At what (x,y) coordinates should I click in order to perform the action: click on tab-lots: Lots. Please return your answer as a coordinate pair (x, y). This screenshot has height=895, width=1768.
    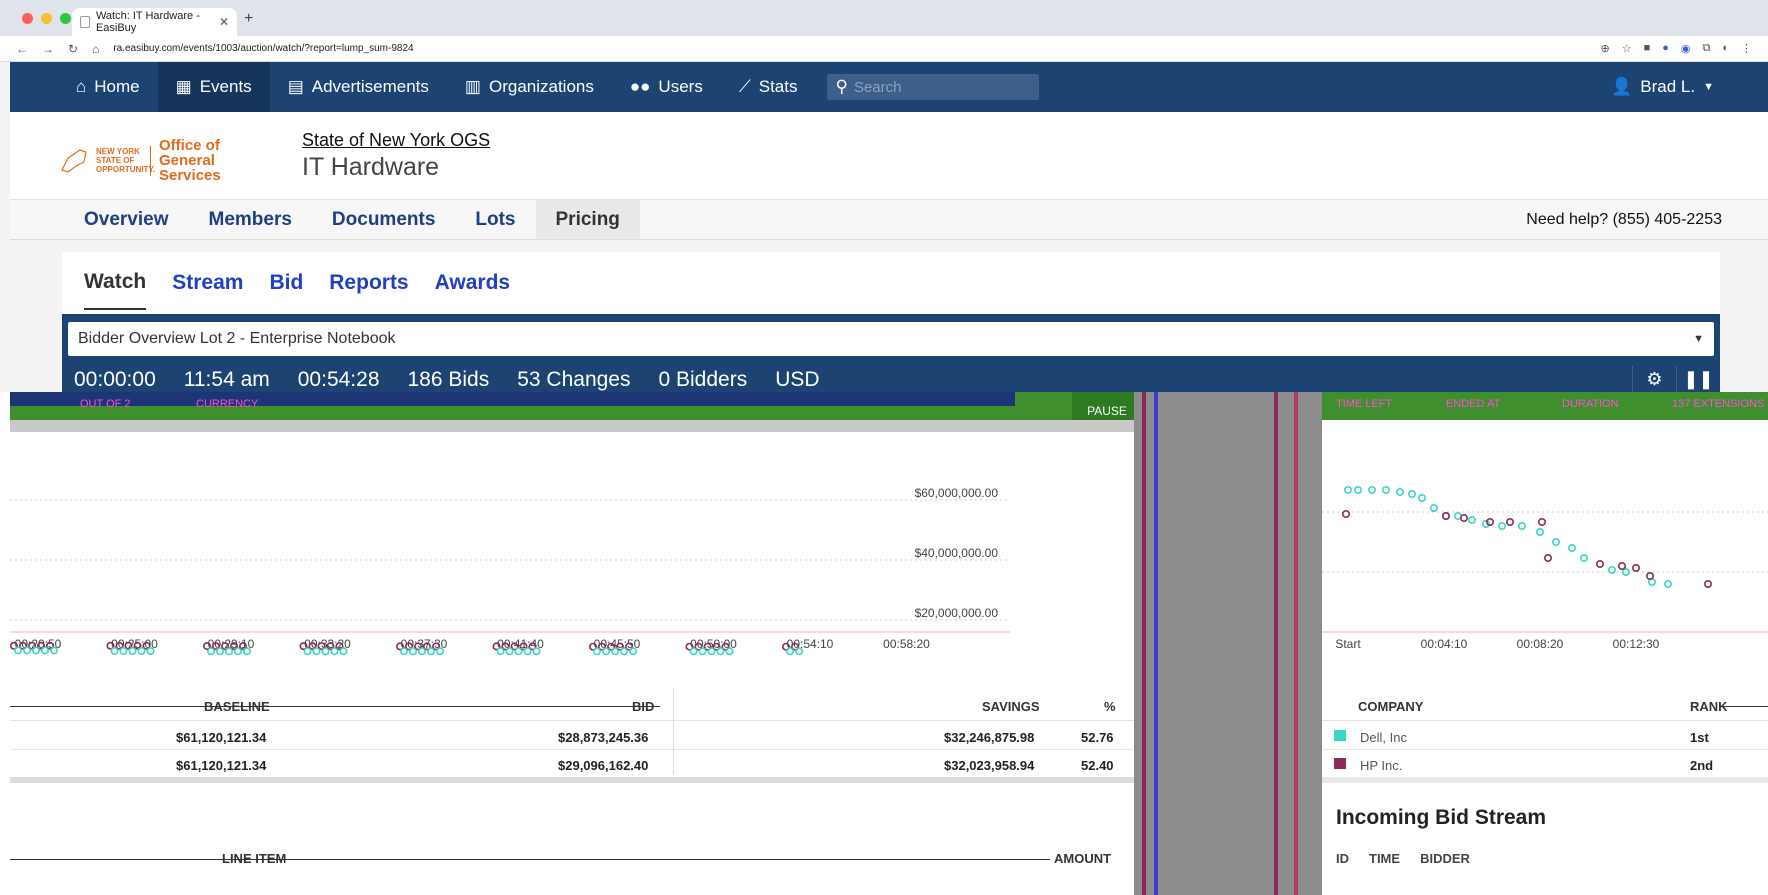
    Looking at the image, I should click on (495, 219).